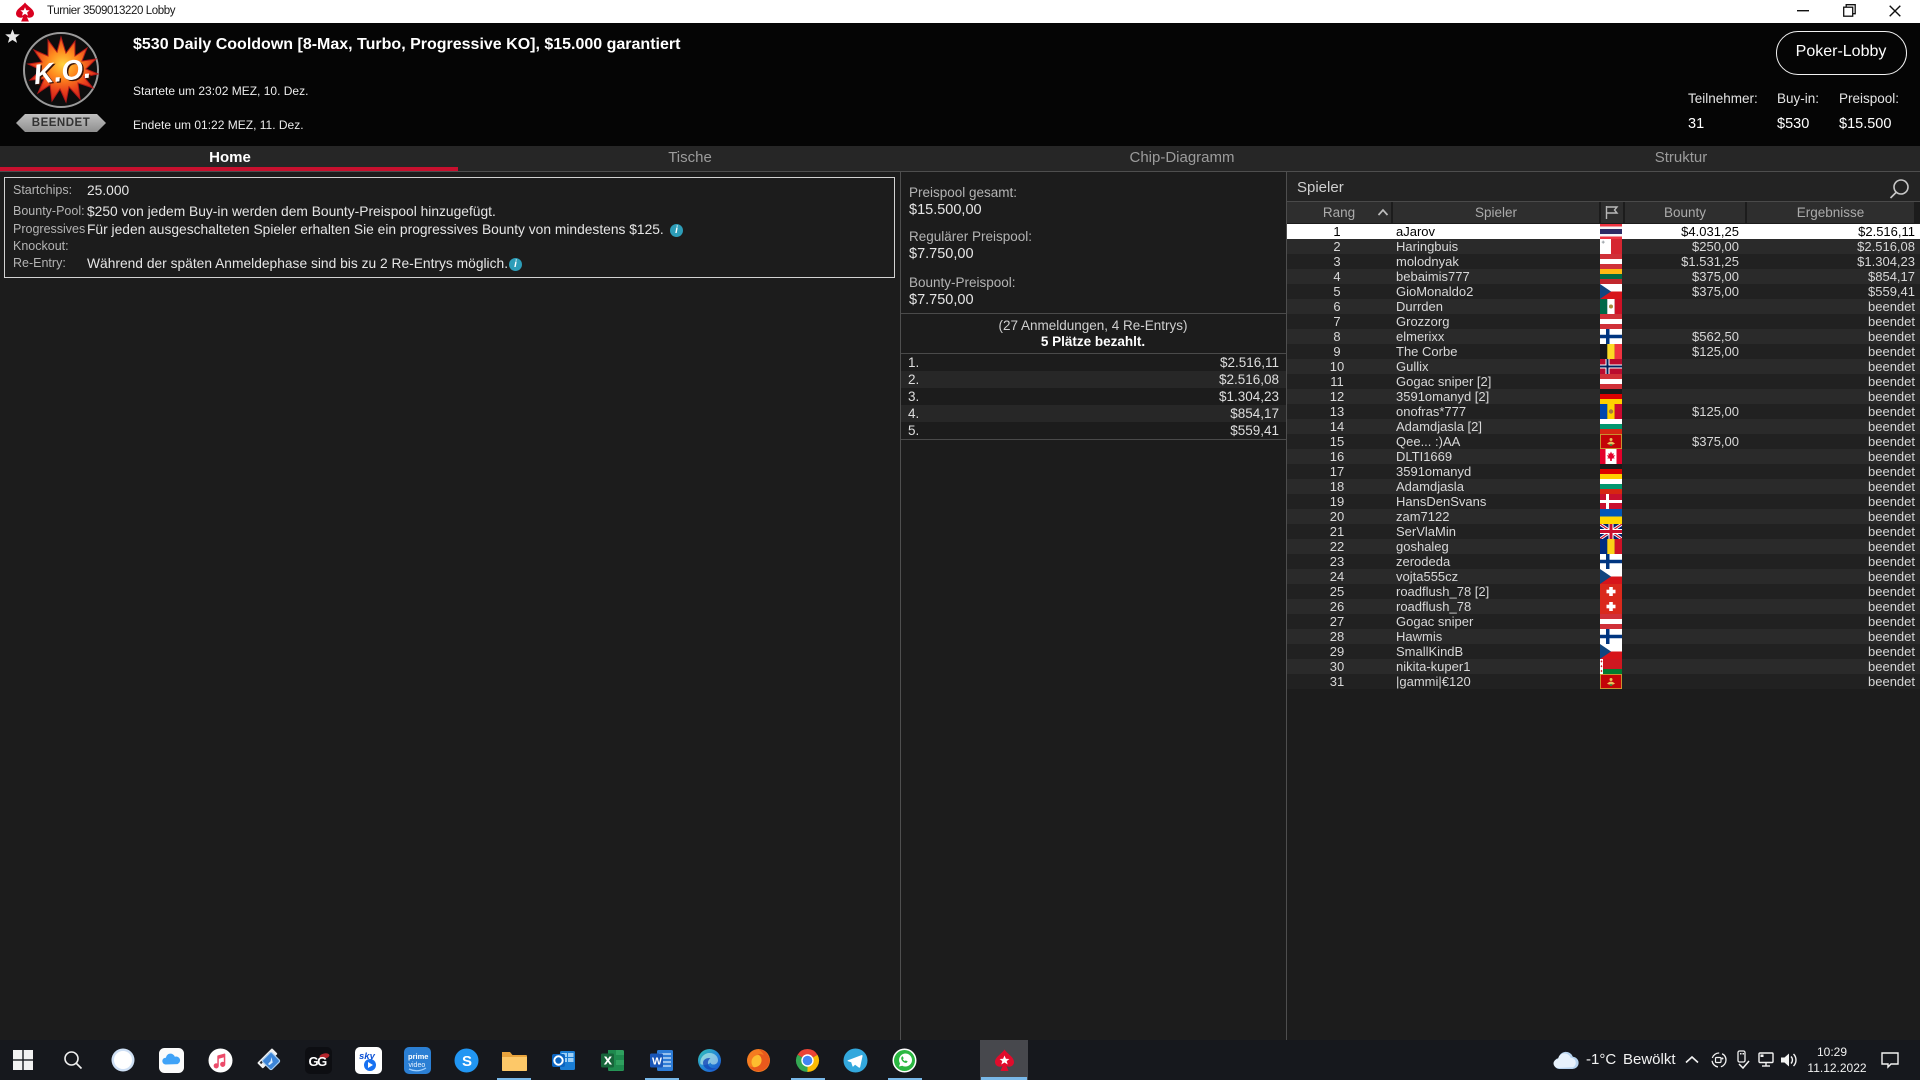 Image resolution: width=1920 pixels, height=1080 pixels. What do you see at coordinates (657, 1062) in the screenshot?
I see `svg-text: W` at bounding box center [657, 1062].